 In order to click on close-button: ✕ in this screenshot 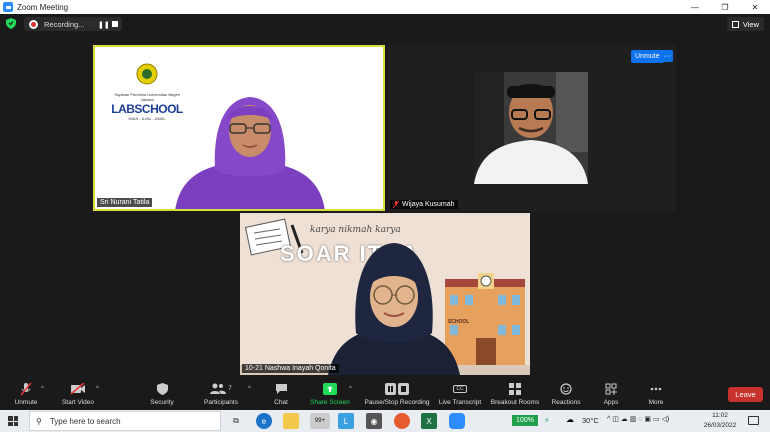, I will do `click(755, 7)`.